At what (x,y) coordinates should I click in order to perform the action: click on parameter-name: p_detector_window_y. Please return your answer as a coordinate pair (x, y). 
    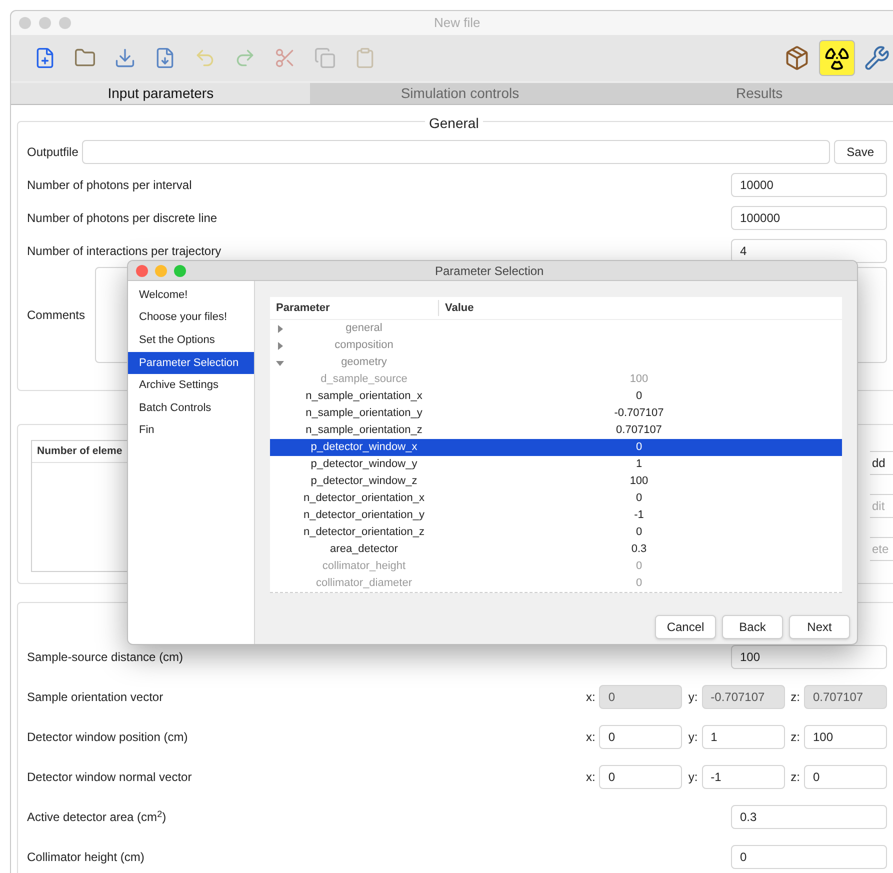
    Looking at the image, I should click on (364, 464).